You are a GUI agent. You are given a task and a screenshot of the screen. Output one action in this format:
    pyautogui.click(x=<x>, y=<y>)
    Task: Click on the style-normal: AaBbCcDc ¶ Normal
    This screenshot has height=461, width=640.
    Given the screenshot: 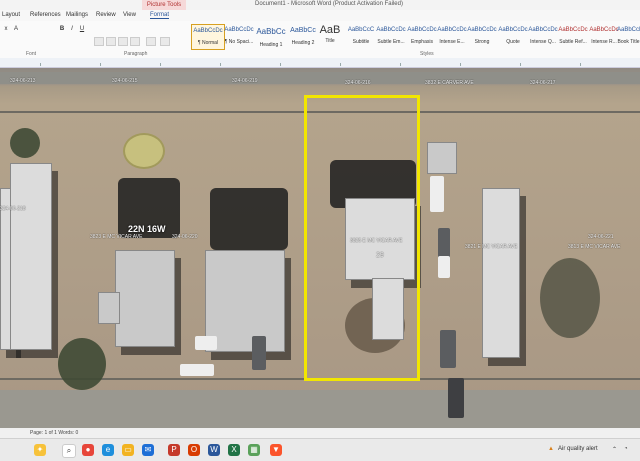 What is the action you would take?
    pyautogui.click(x=208, y=37)
    